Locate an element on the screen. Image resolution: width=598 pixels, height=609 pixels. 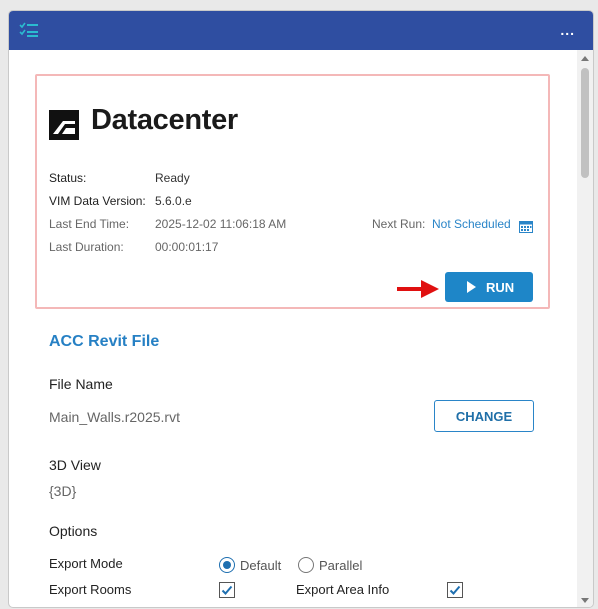
play-icon is located at coordinates (471, 287).